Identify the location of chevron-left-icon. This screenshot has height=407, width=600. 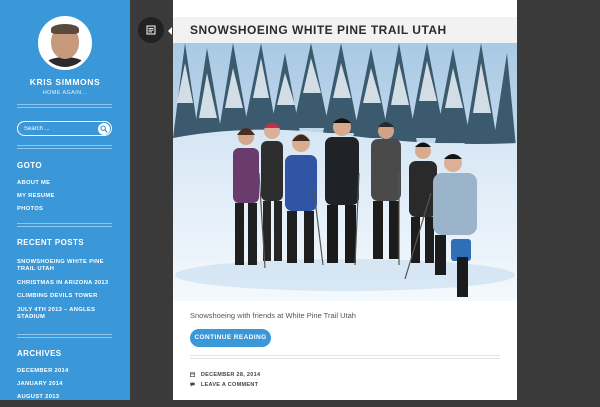
(170, 31).